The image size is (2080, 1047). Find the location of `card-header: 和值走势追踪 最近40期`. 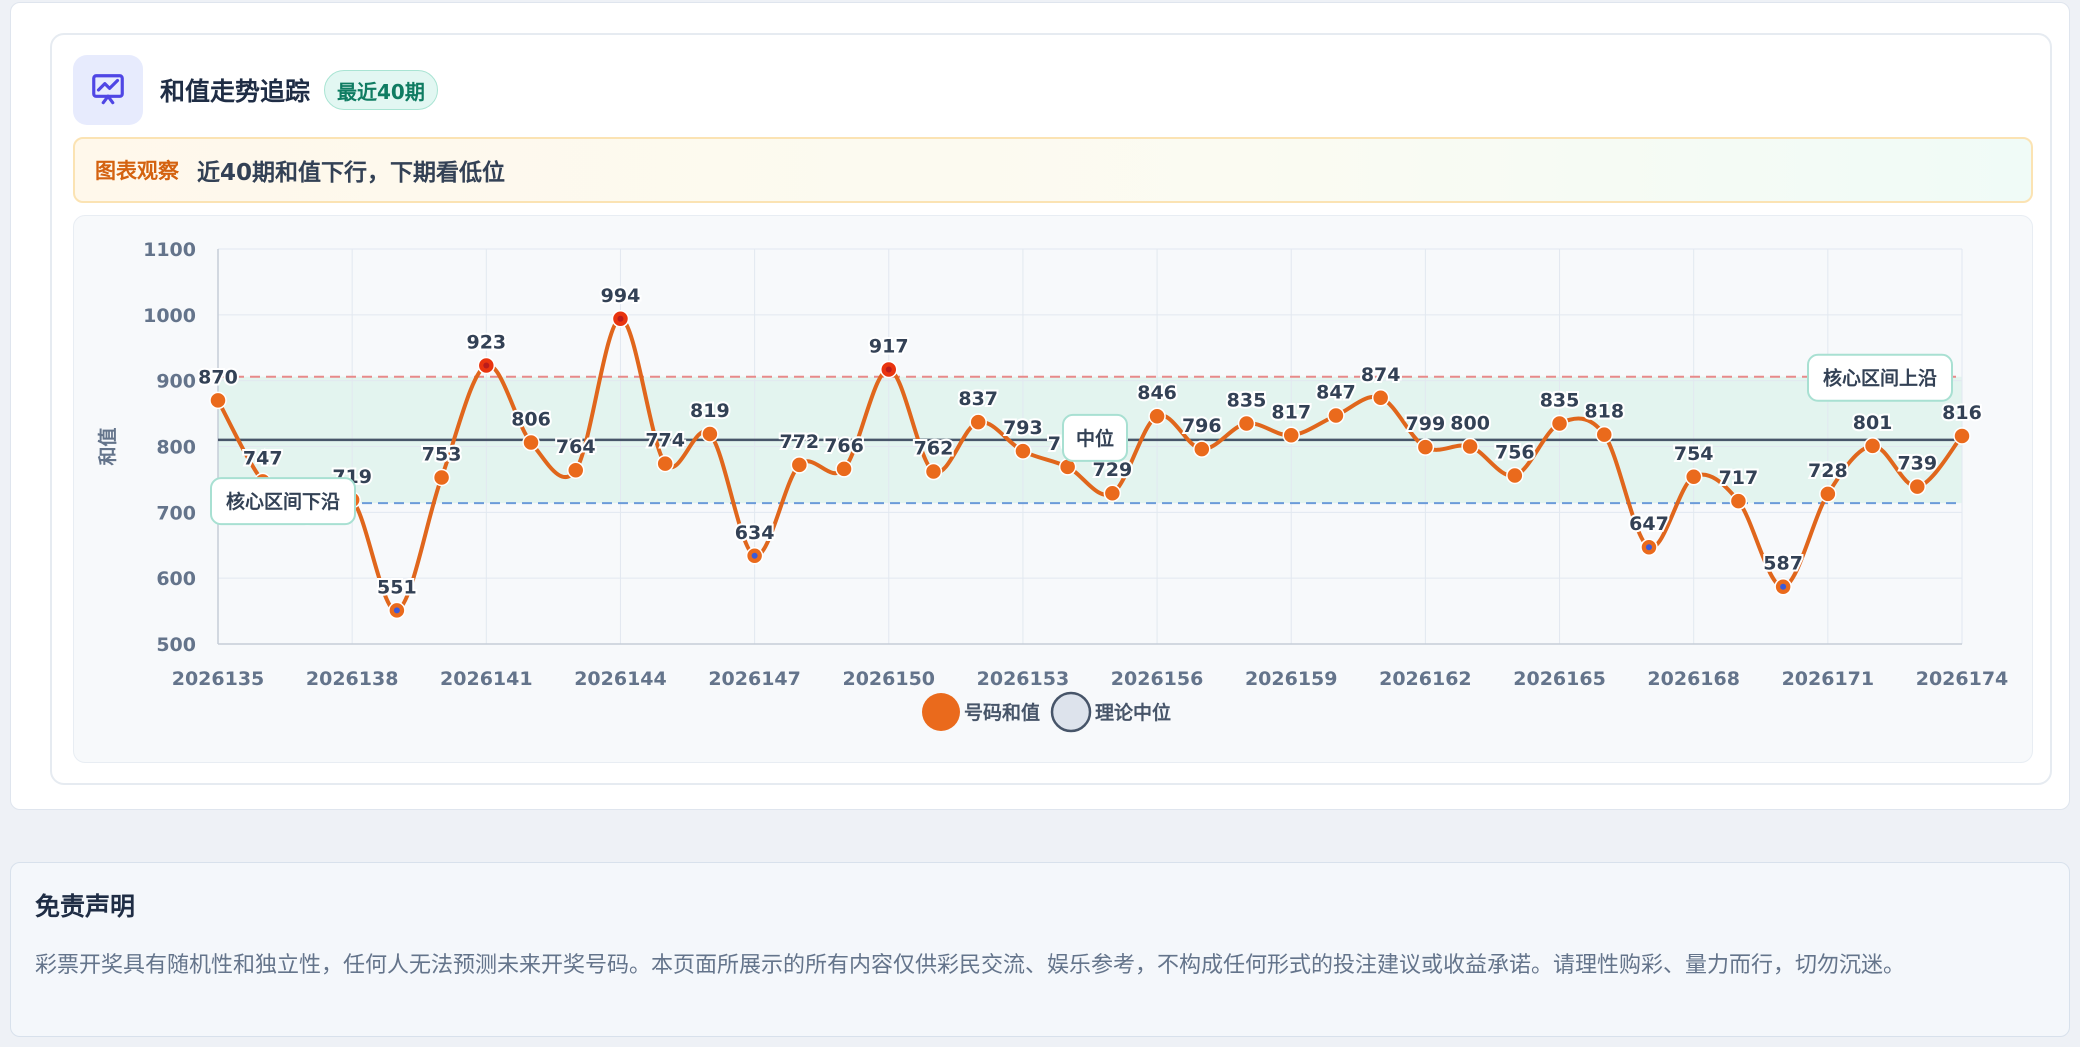

card-header: 和值走势追踪 最近40期 is located at coordinates (255, 90).